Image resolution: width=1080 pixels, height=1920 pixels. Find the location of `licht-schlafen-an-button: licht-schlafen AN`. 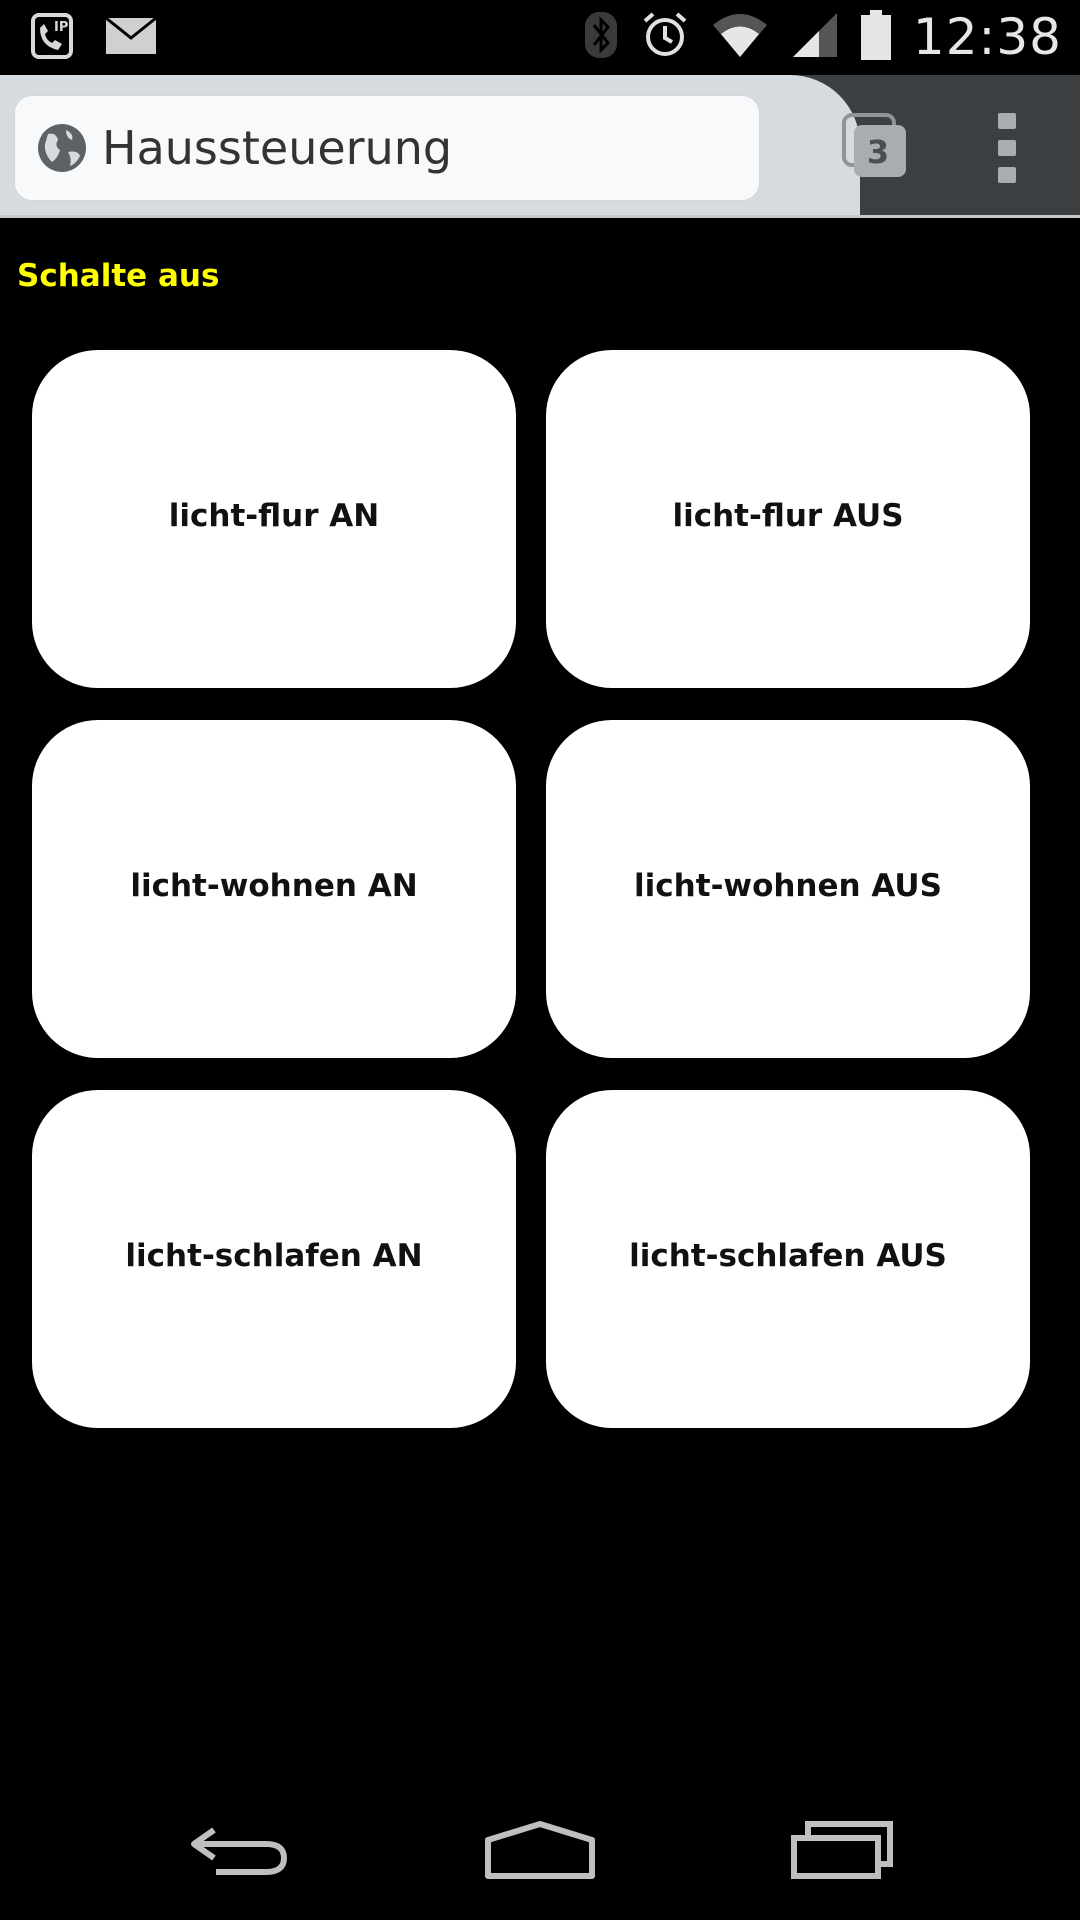

licht-schlafen-an-button: licht-schlafen AN is located at coordinates (274, 1259).